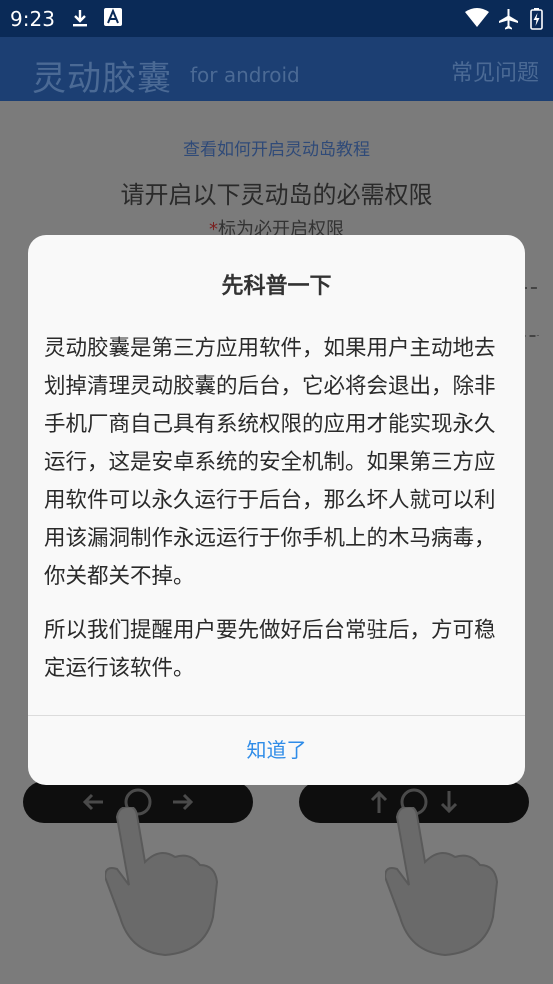  What do you see at coordinates (32, 19) in the screenshot?
I see `status-time: 9:23` at bounding box center [32, 19].